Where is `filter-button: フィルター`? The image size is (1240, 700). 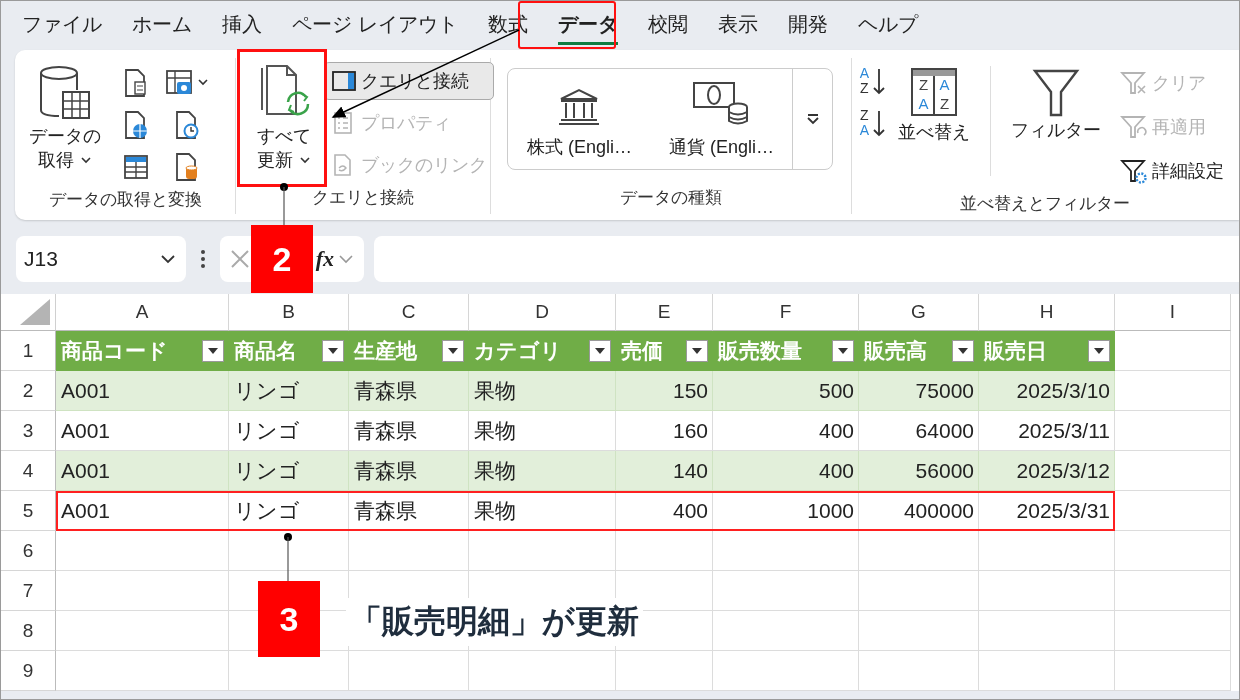 filter-button: フィルター is located at coordinates (1056, 103).